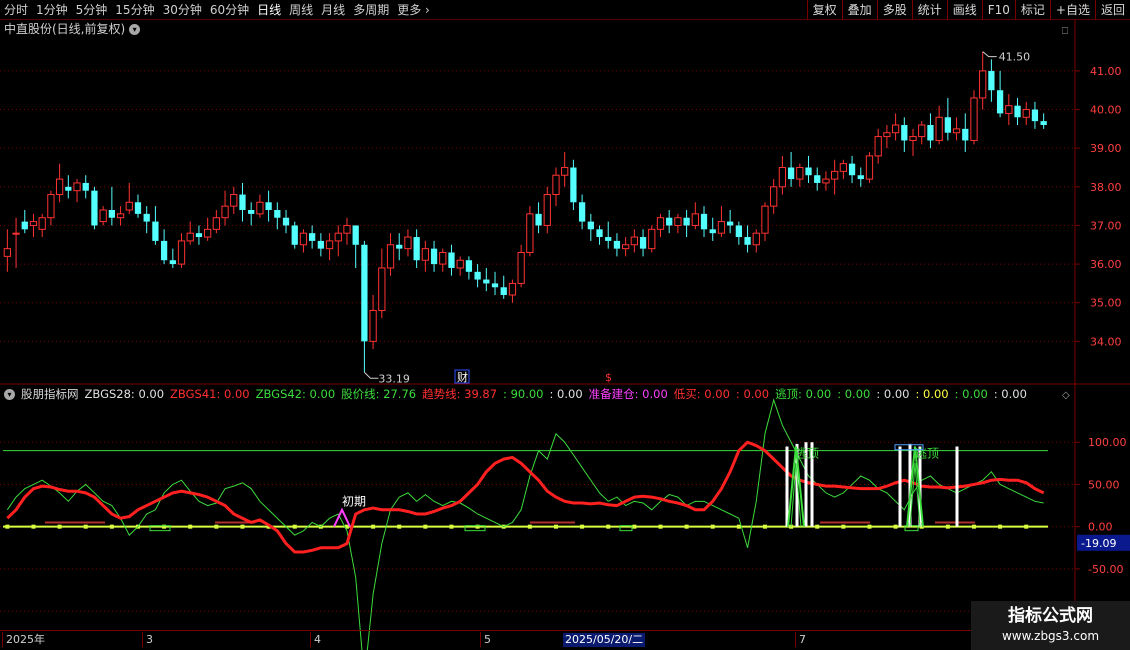 The width and height of the screenshot is (1130, 650). Describe the element at coordinates (485, 639) in the screenshot. I see `time-axis-label: 5` at that location.